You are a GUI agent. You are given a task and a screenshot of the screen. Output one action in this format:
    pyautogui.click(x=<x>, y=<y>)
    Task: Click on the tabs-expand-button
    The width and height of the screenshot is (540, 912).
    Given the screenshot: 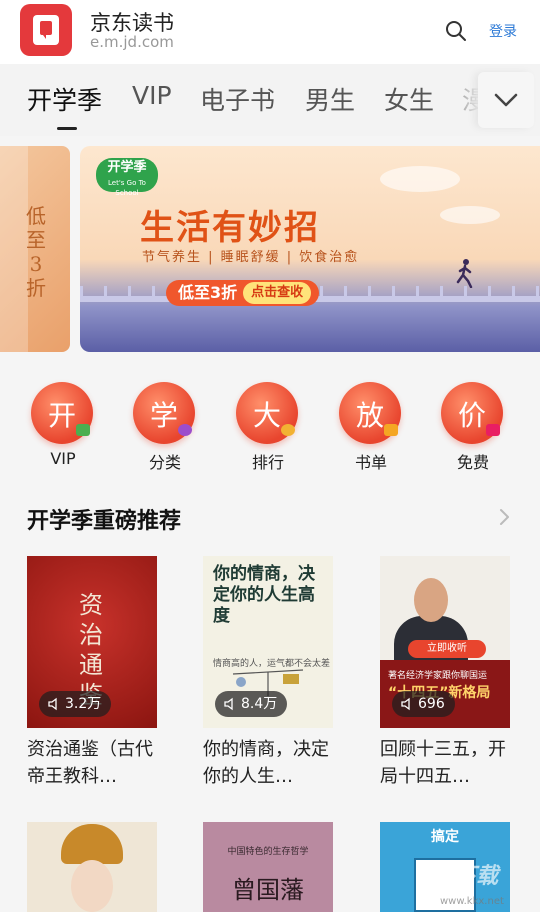 What is the action you would take?
    pyautogui.click(x=506, y=100)
    